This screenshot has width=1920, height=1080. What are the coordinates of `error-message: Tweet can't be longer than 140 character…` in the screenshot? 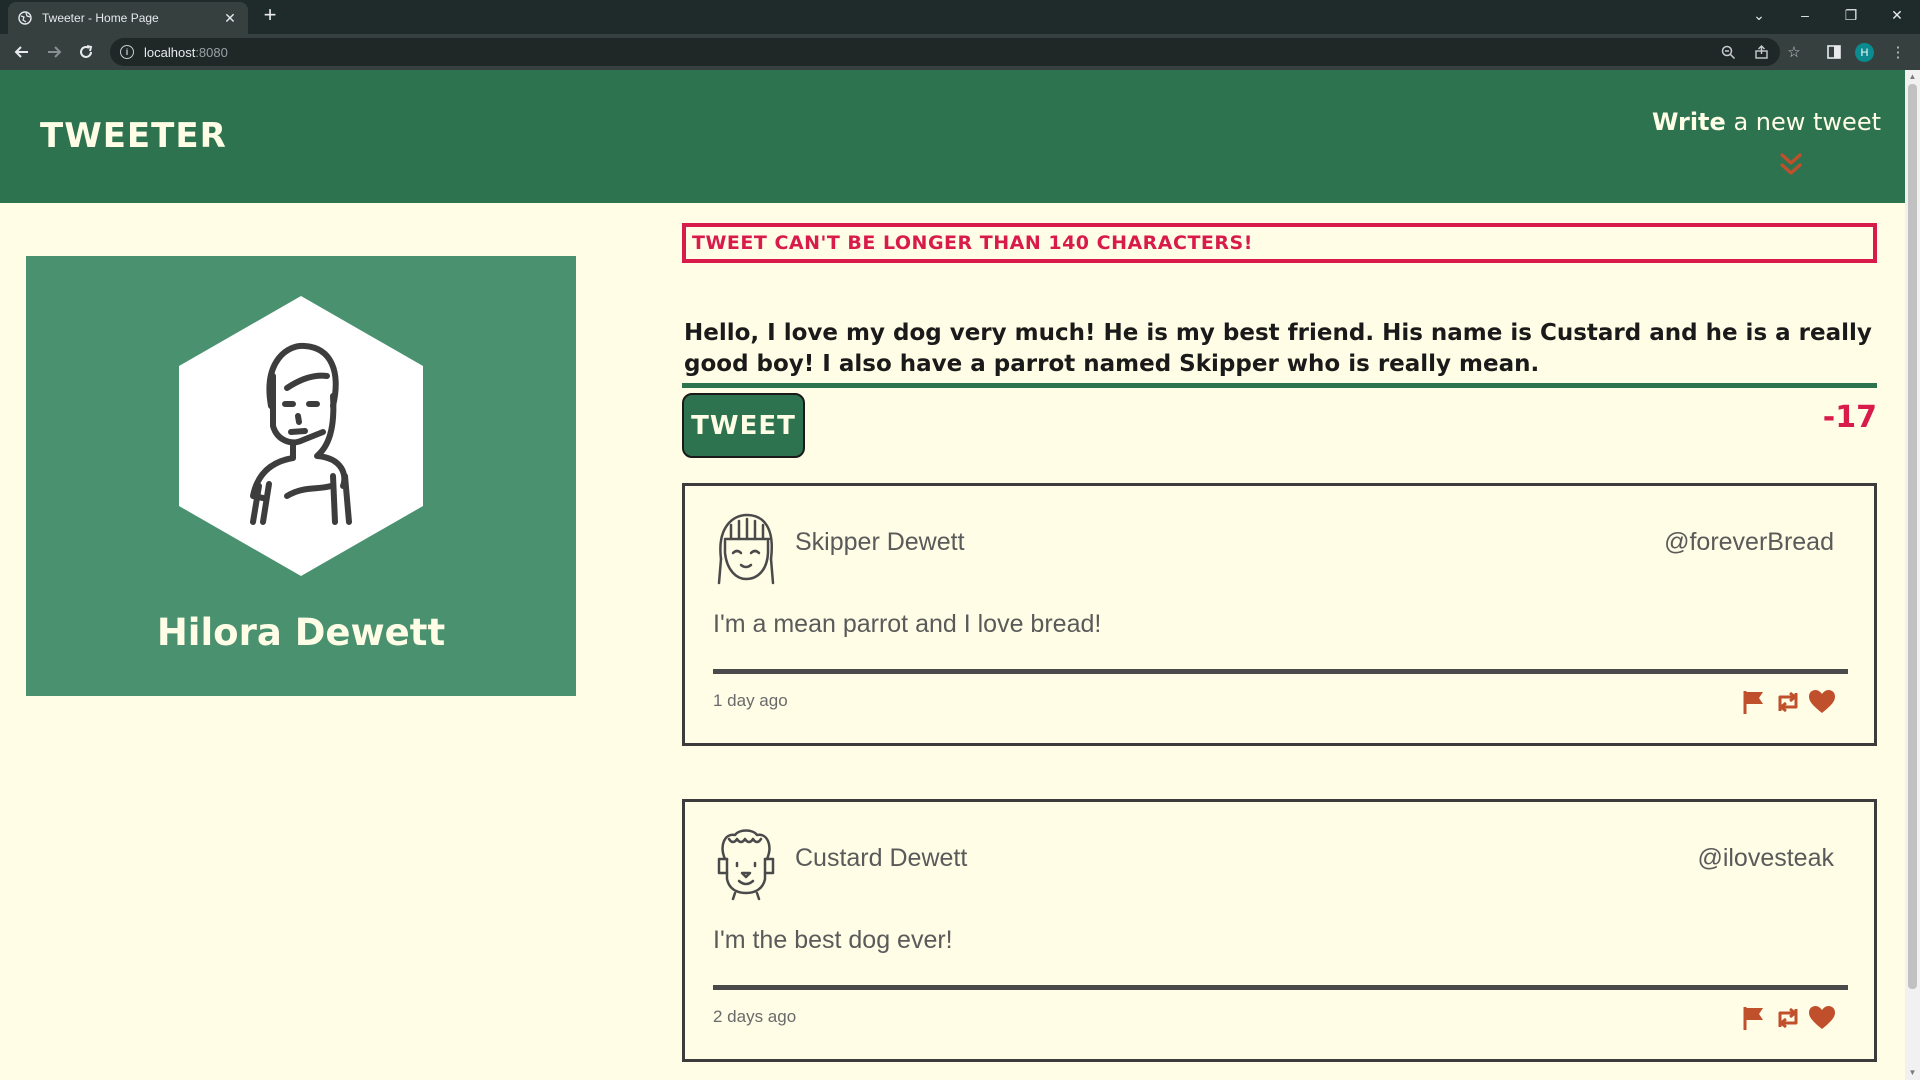 It's located at (1279, 243).